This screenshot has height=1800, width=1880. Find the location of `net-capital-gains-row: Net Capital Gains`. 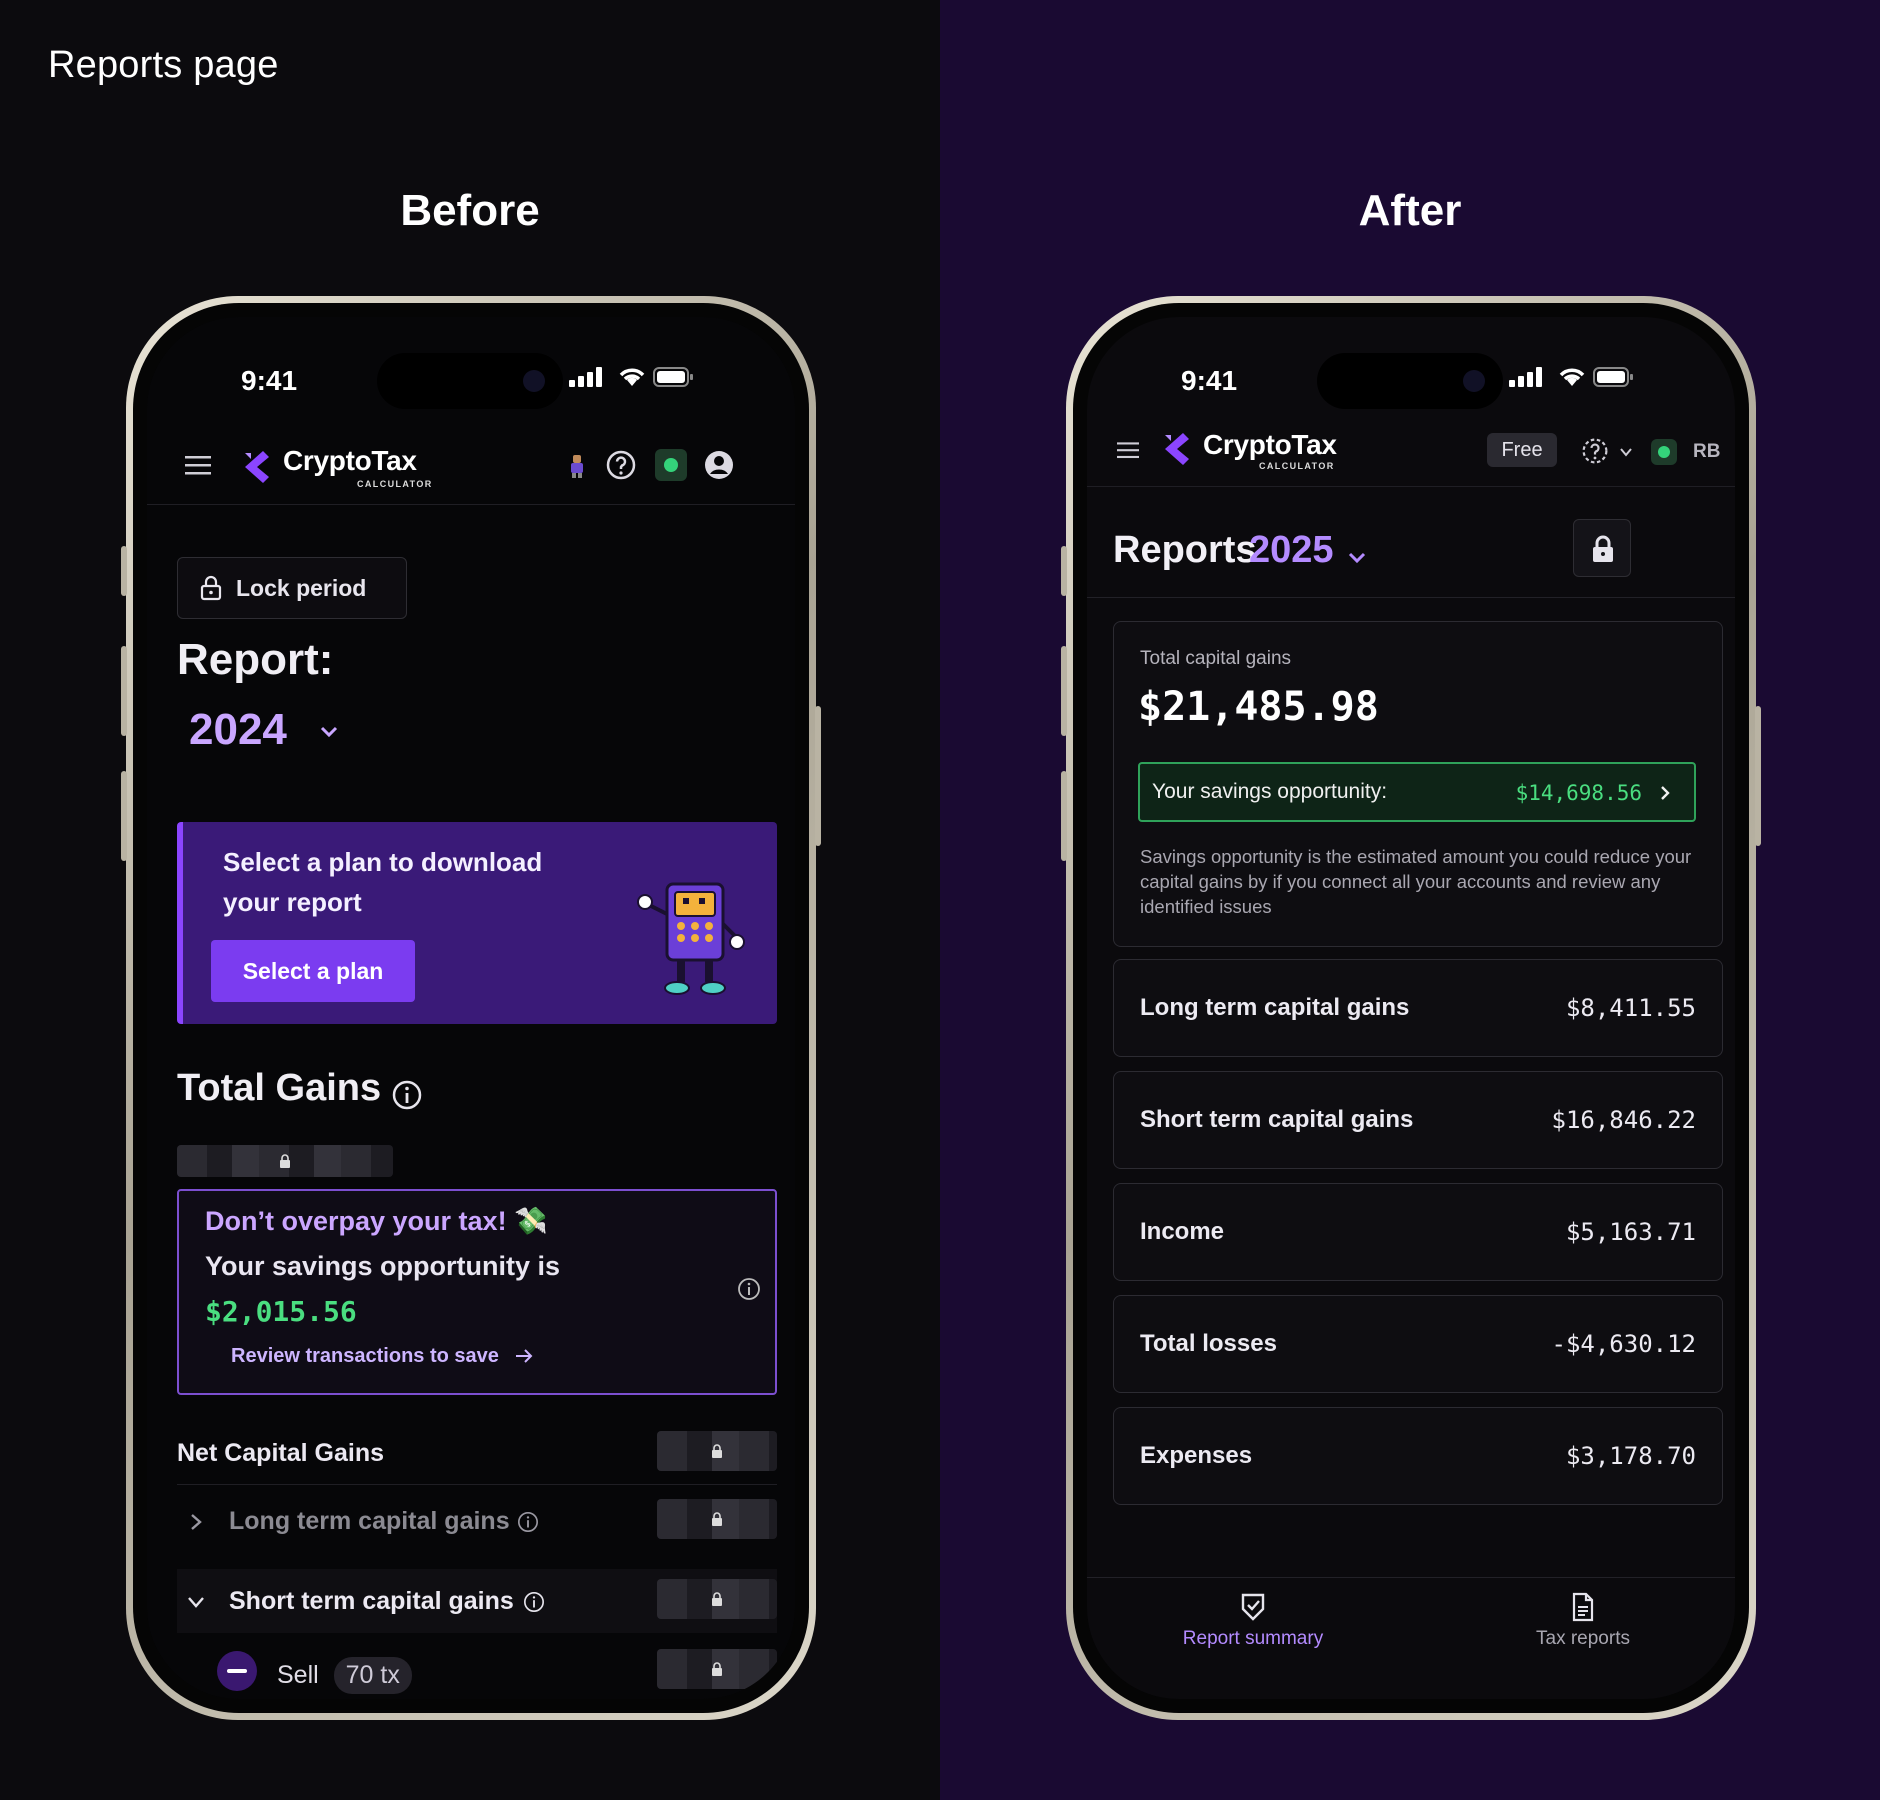

net-capital-gains-row: Net Capital Gains is located at coordinates (477, 1453).